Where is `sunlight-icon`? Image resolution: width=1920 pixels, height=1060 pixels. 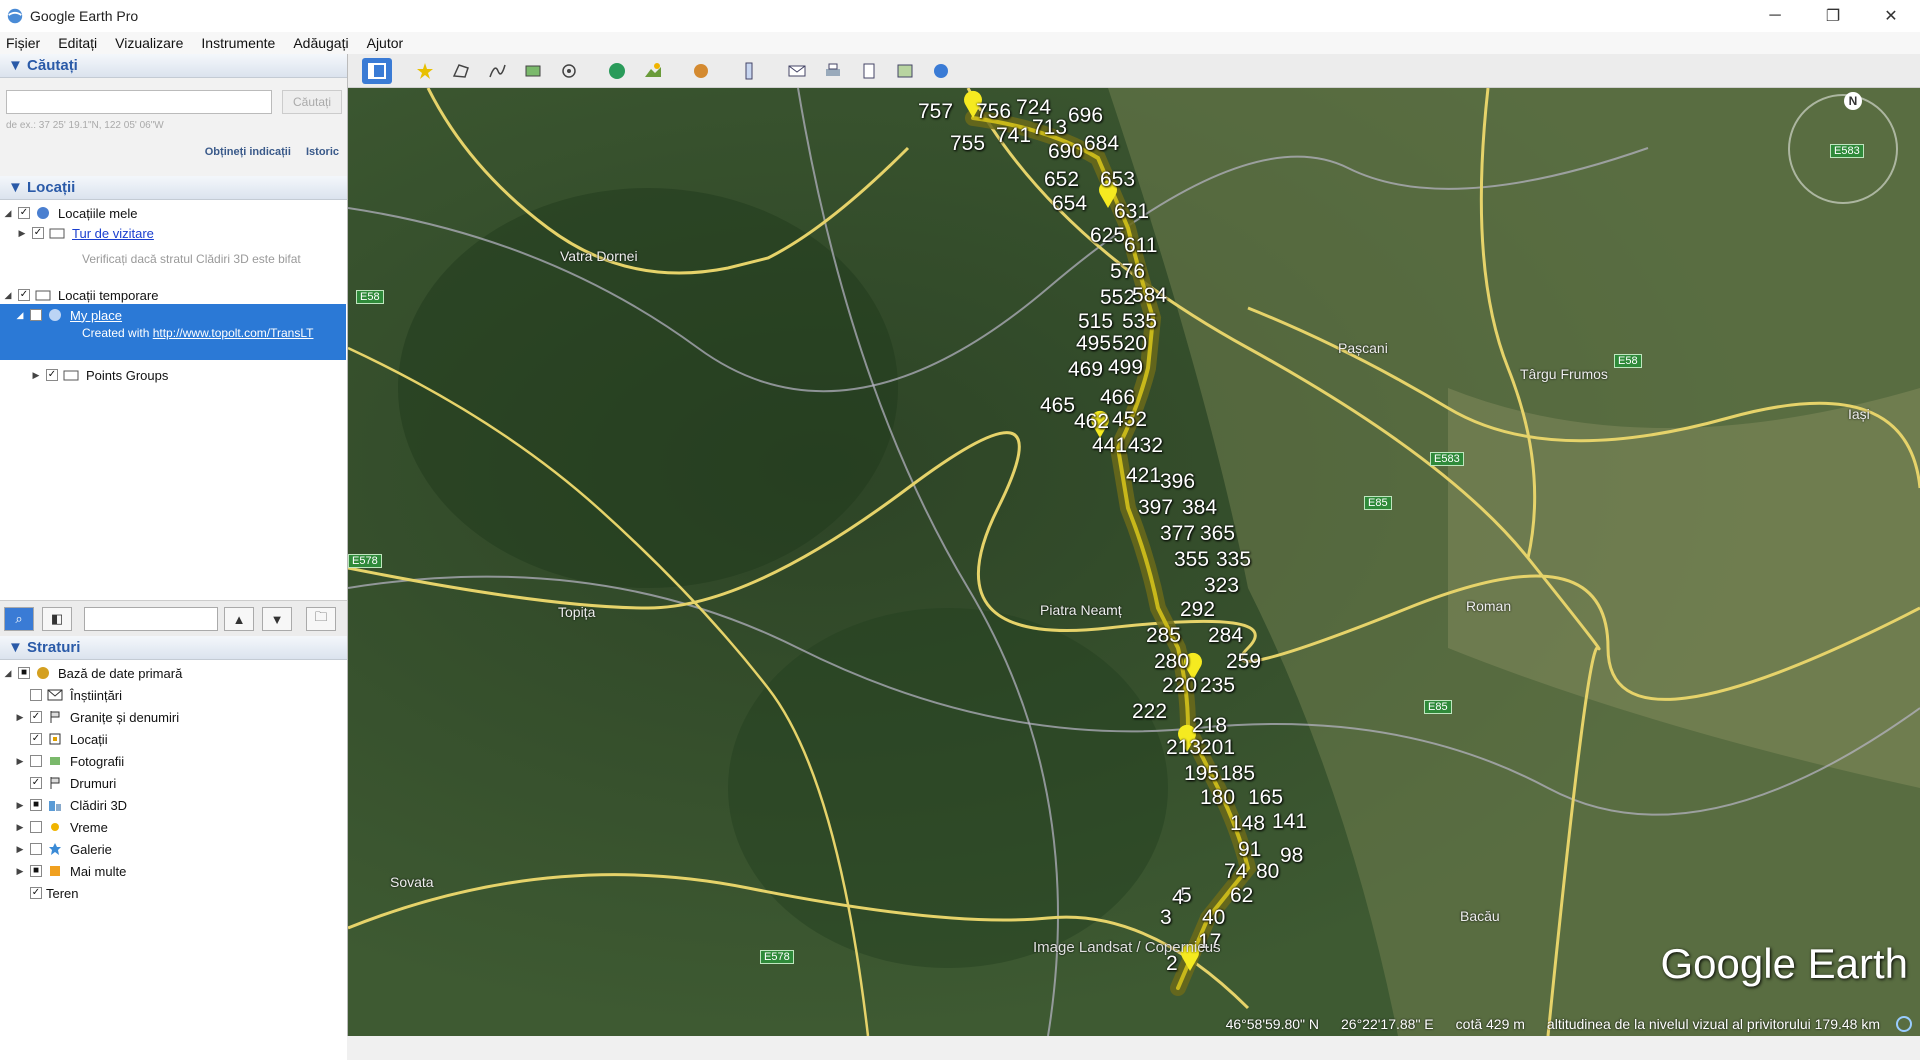 sunlight-icon is located at coordinates (653, 71).